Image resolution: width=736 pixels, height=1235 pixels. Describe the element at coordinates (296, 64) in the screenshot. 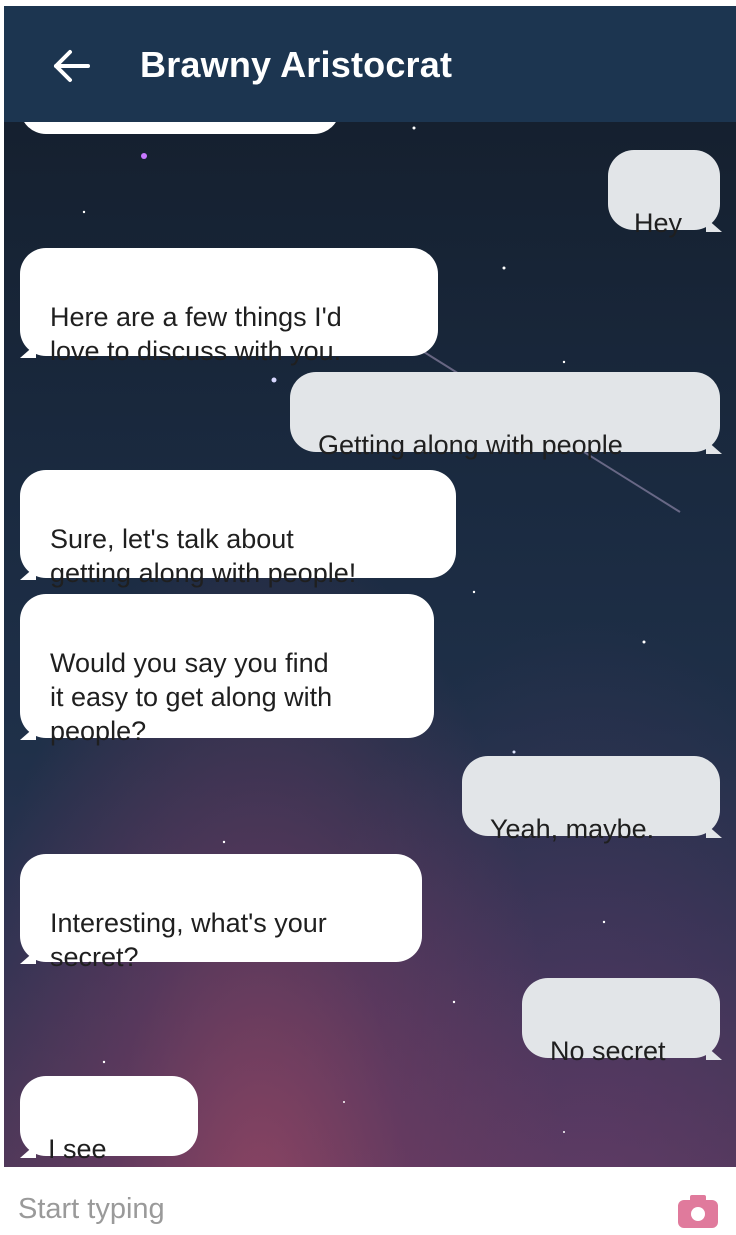

I see `chat-title: Brawny Aristocrat` at that location.